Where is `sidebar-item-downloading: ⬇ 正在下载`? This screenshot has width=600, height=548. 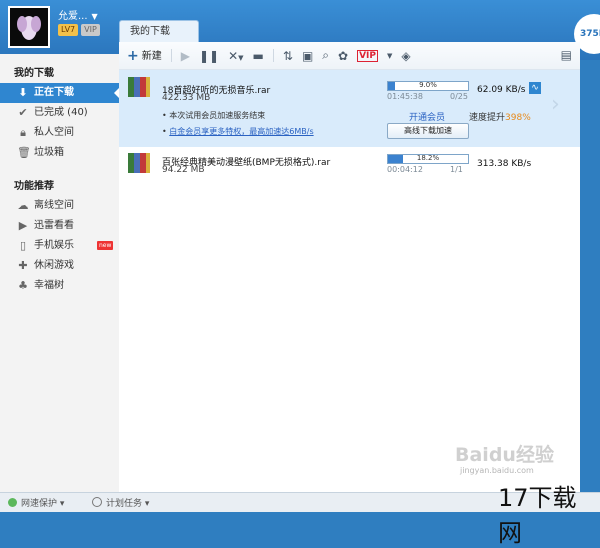
sidebar-item-downloading: ⬇ 正在下载 is located at coordinates (60, 93).